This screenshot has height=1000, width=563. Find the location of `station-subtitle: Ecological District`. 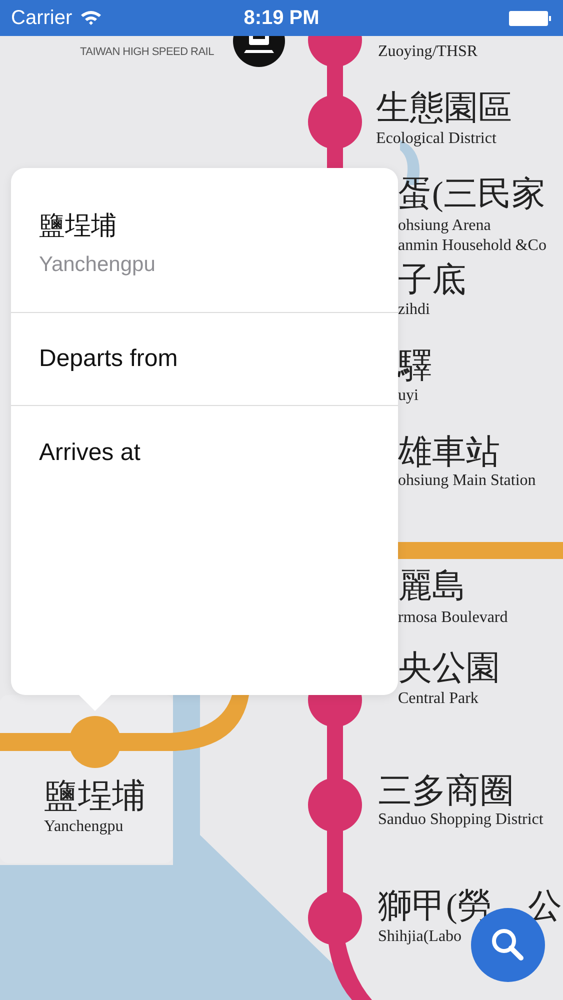

station-subtitle: Ecological District is located at coordinates (436, 139).